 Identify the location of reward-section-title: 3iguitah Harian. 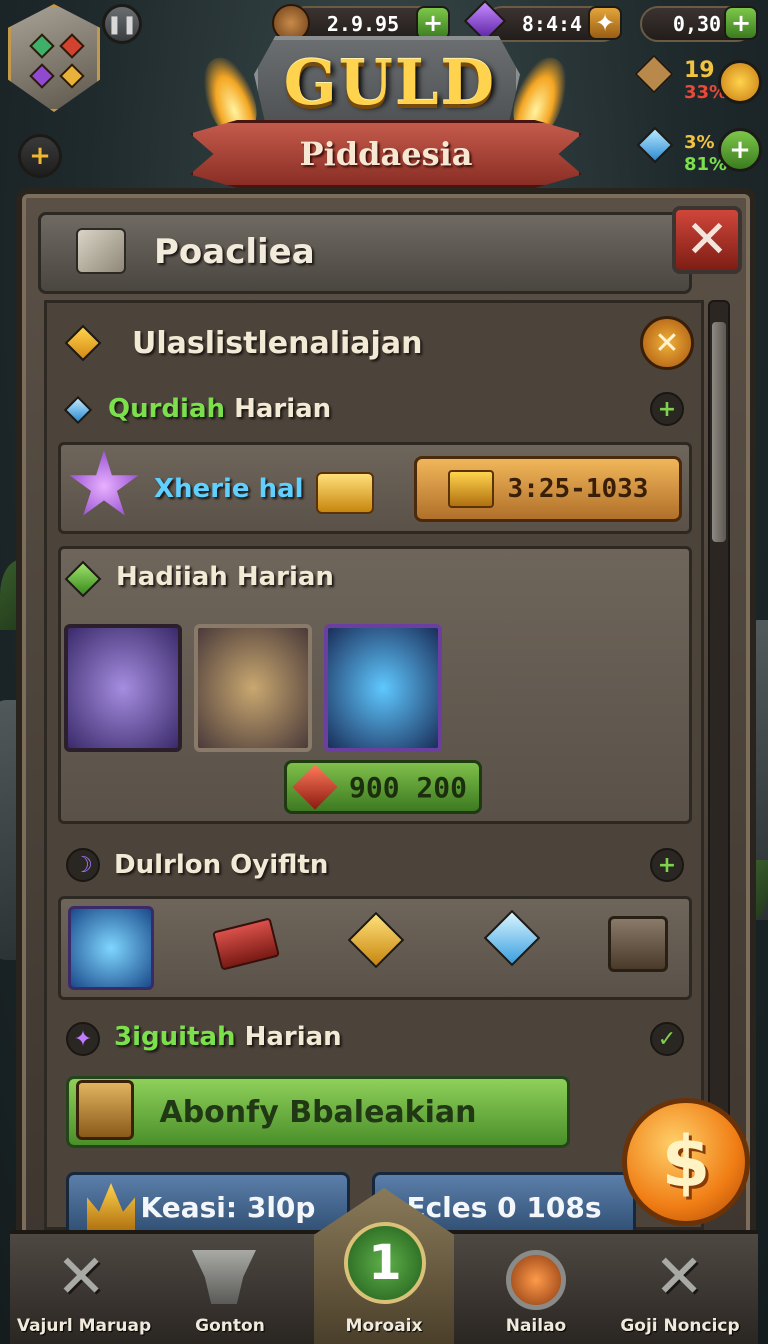
(228, 1037).